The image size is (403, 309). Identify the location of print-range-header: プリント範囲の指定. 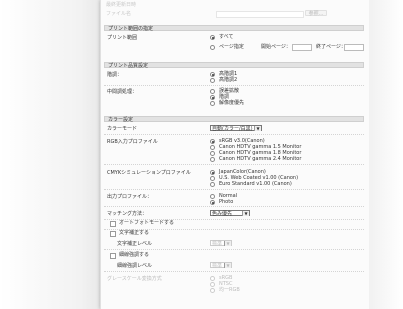
(234, 28).